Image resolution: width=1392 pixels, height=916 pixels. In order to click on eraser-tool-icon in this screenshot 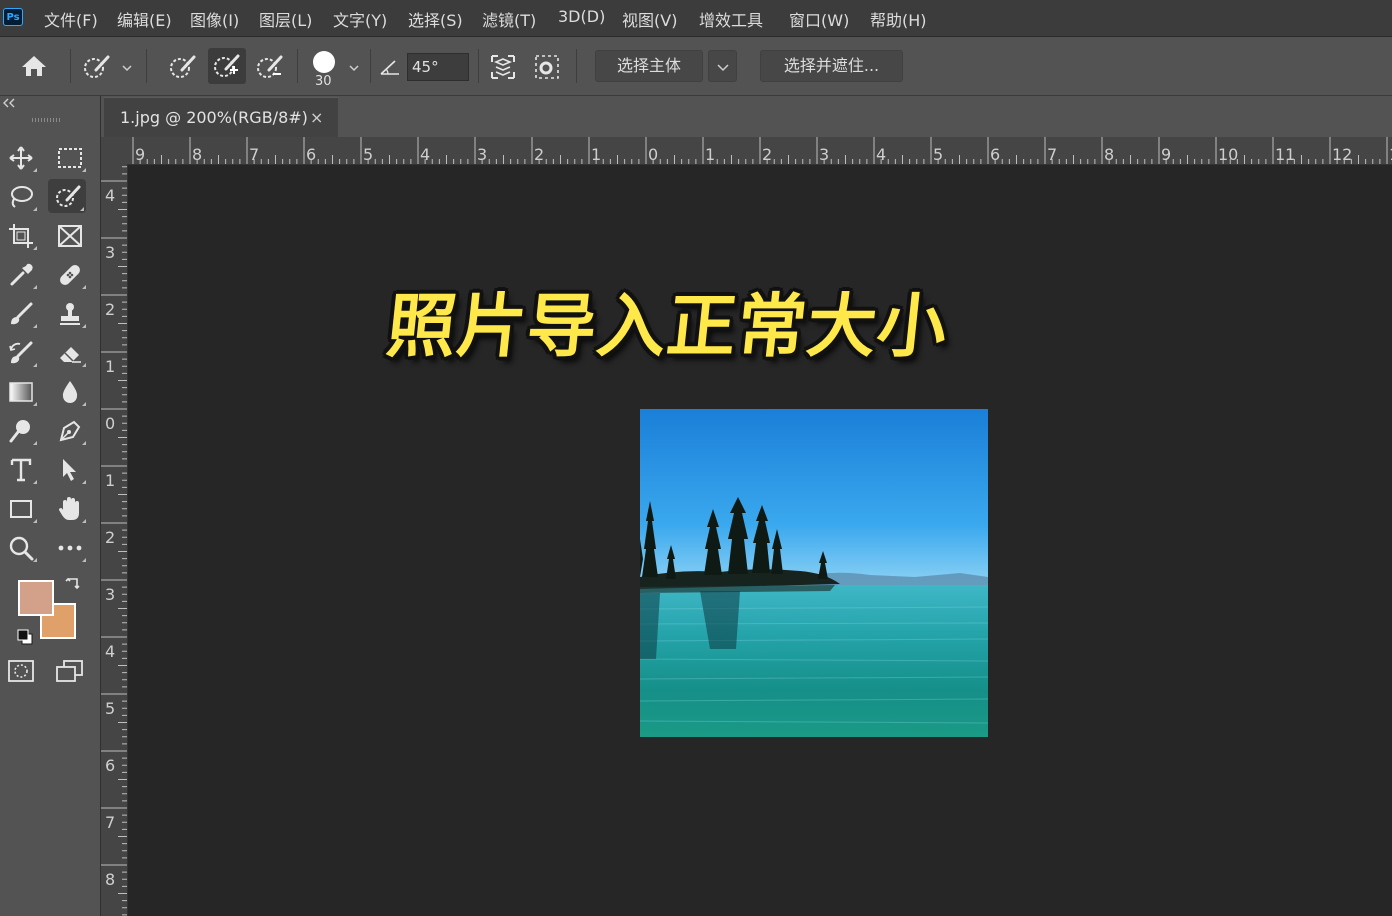, I will do `click(70, 355)`.